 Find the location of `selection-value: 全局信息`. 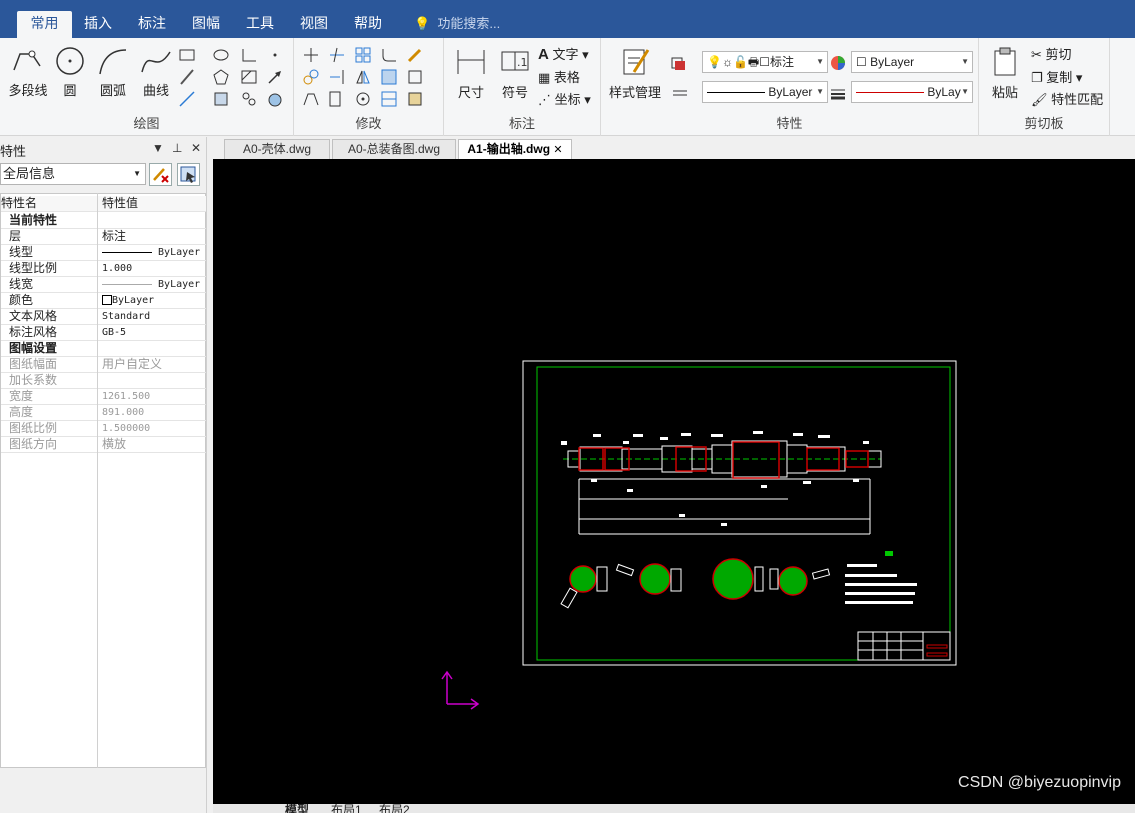

selection-value: 全局信息 is located at coordinates (29, 173).